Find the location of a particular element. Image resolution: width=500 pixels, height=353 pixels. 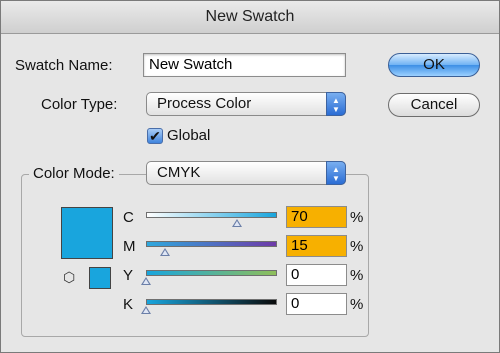

gamut-swatch is located at coordinates (100, 278).